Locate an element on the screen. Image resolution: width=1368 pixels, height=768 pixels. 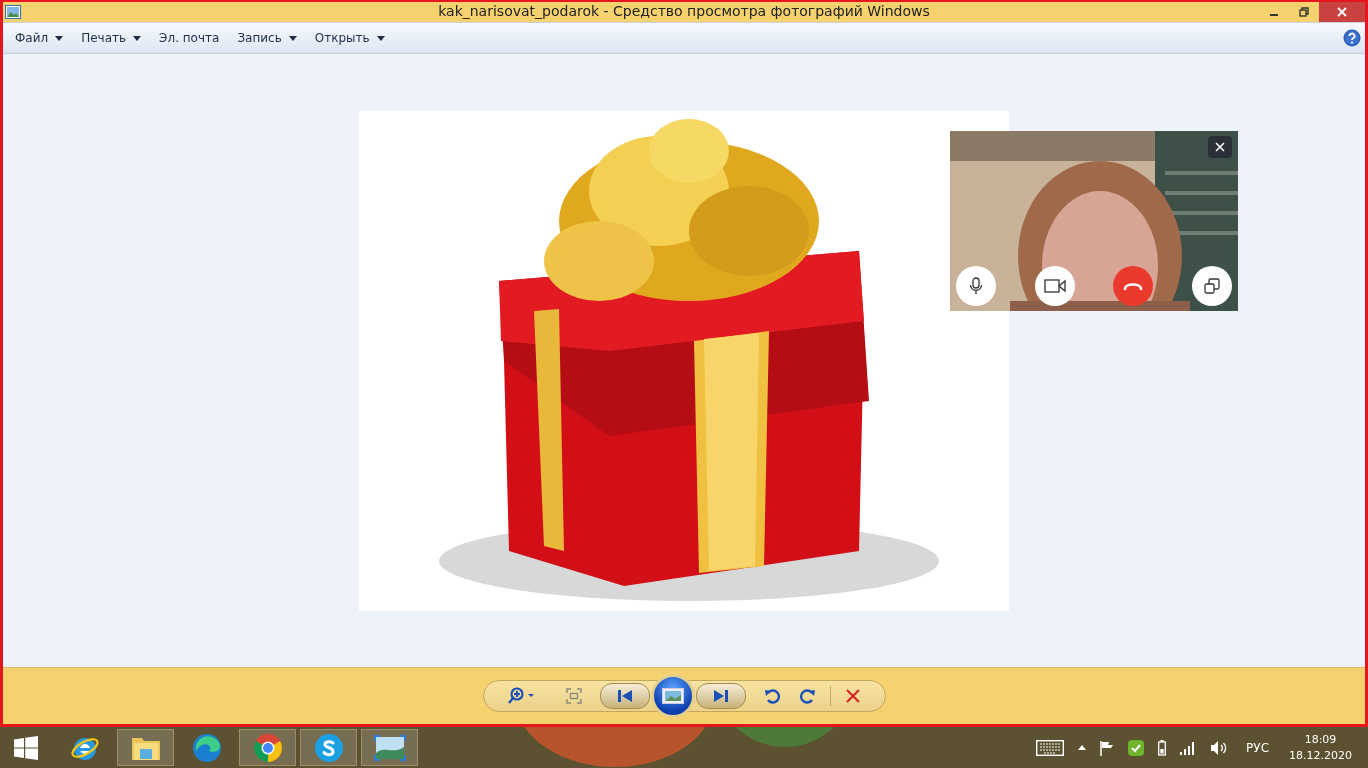
signal-icon is located at coordinates (1188, 747).